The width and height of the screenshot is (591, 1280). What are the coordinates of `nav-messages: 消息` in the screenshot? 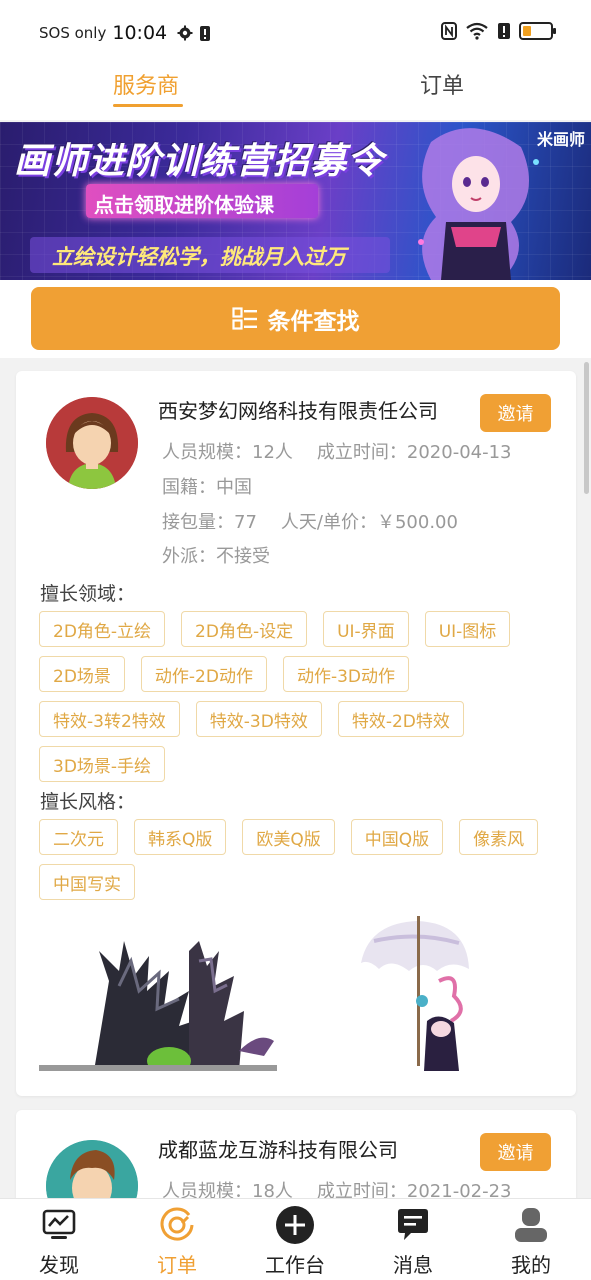 It's located at (413, 1241).